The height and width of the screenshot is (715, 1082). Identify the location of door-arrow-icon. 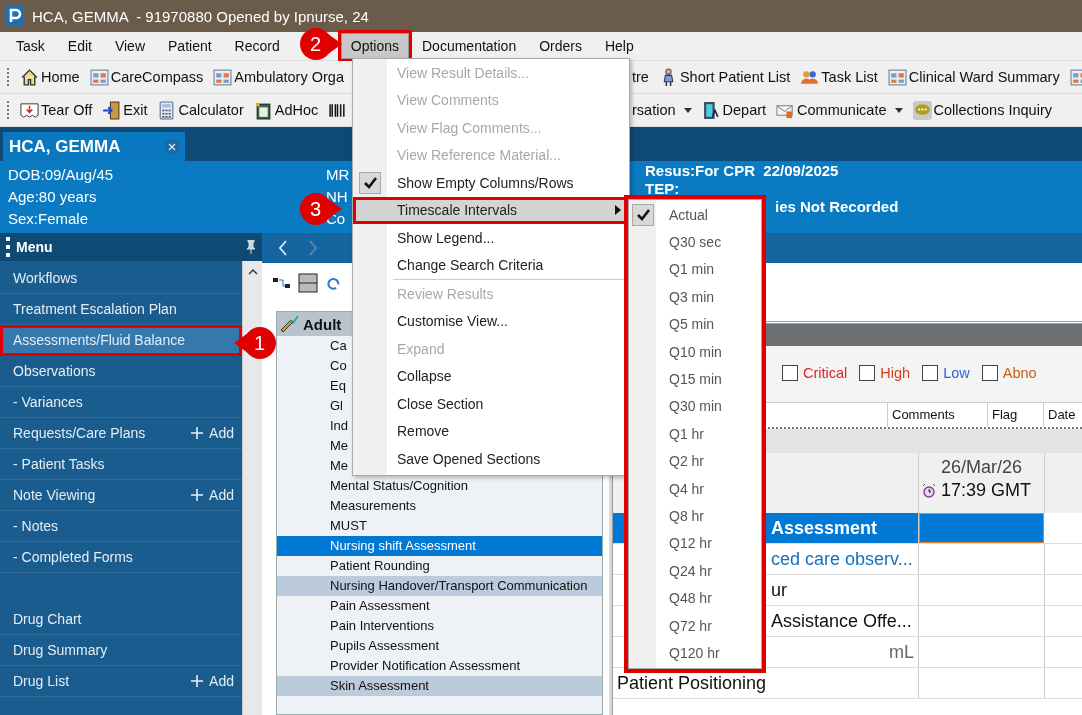
(112, 110).